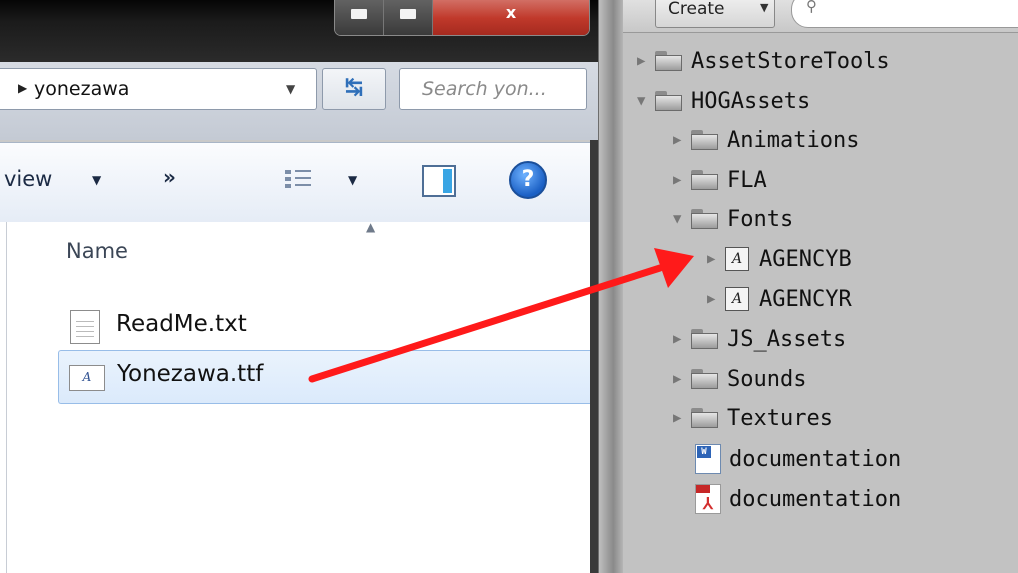  What do you see at coordinates (22, 88) in the screenshot?
I see `breadcrumb-arrow-icon: ▶` at bounding box center [22, 88].